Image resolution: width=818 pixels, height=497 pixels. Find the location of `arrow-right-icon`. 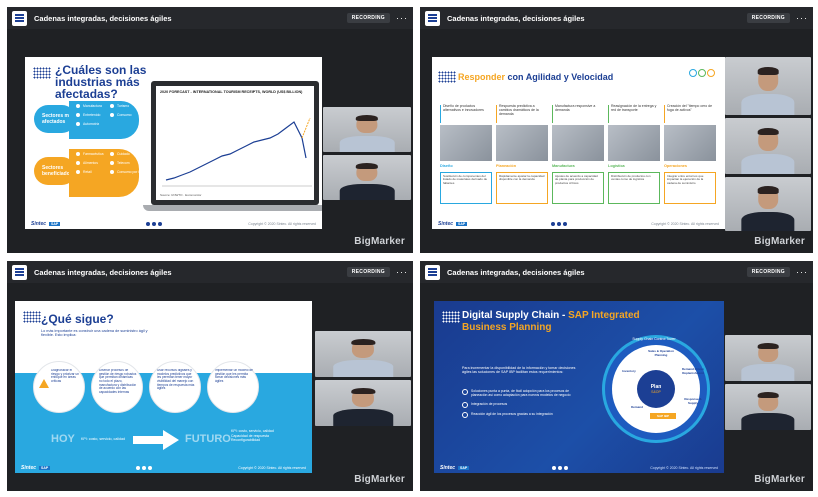

arrow-right-icon is located at coordinates (156, 440).